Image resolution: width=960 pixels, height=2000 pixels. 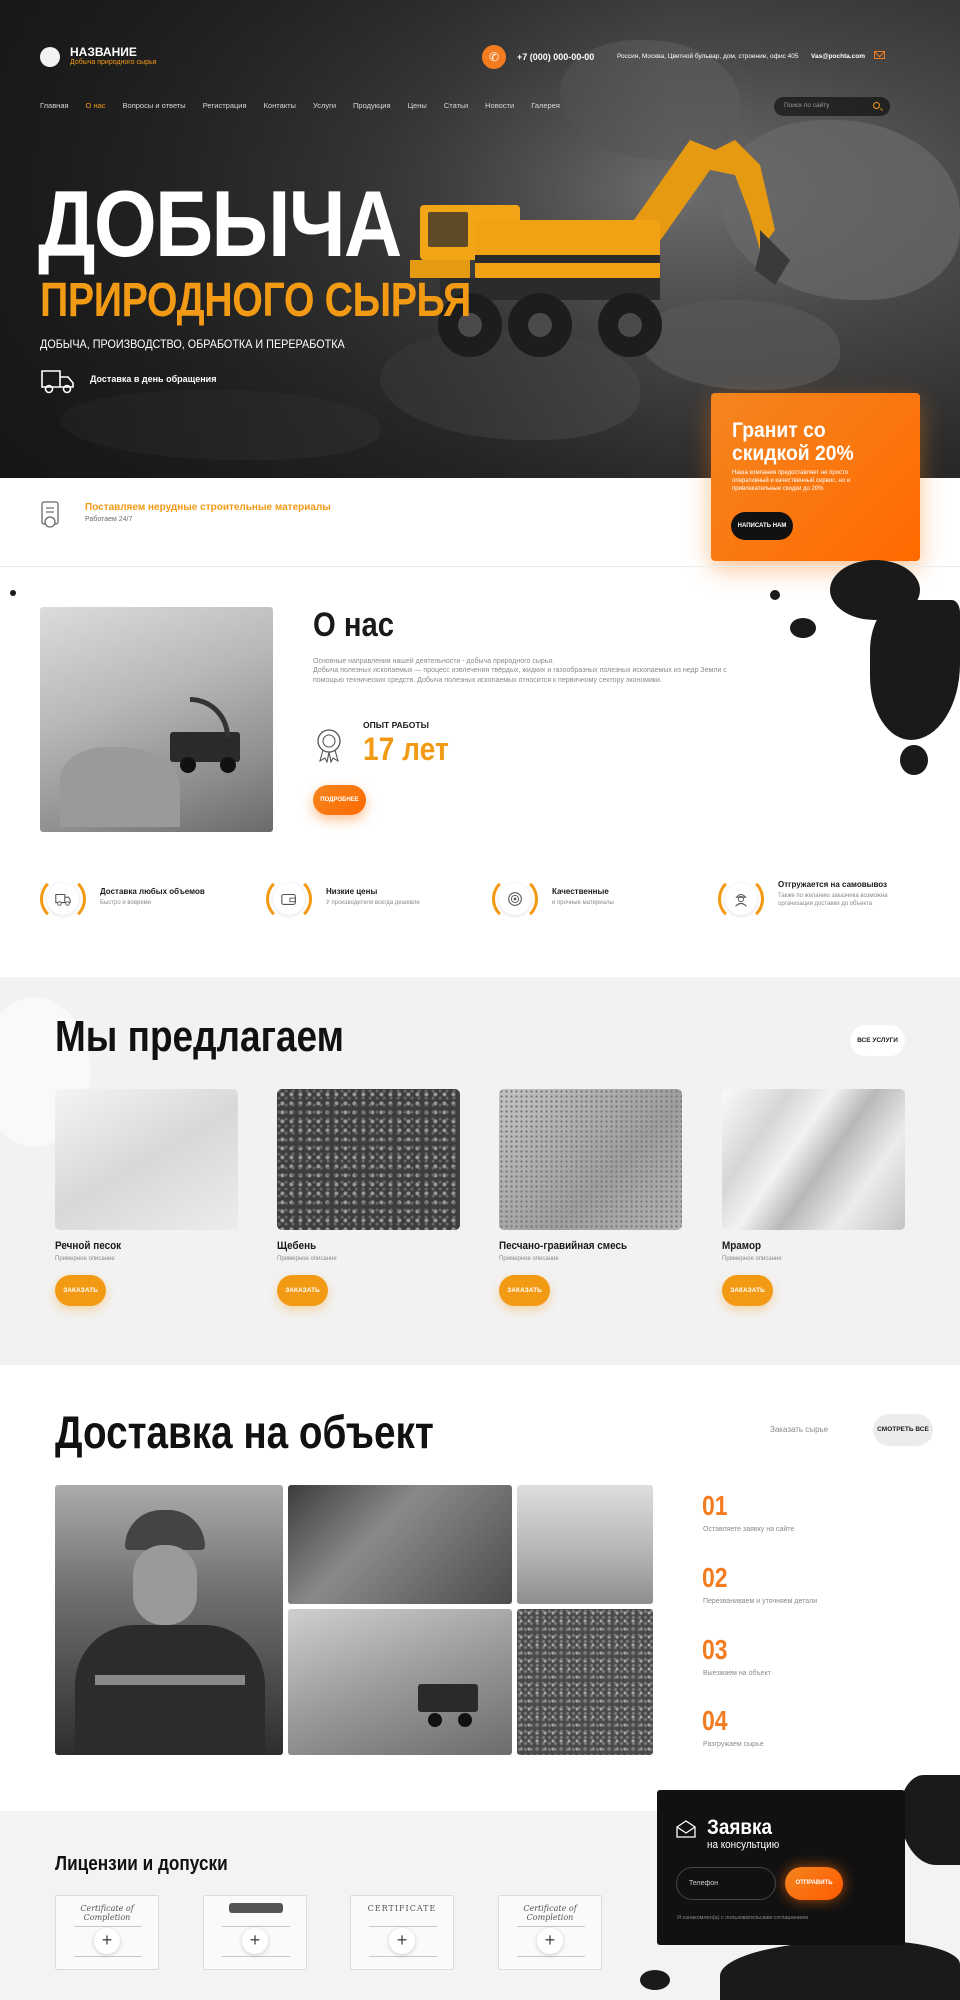 I want to click on logo-icon, so click(x=50, y=57).